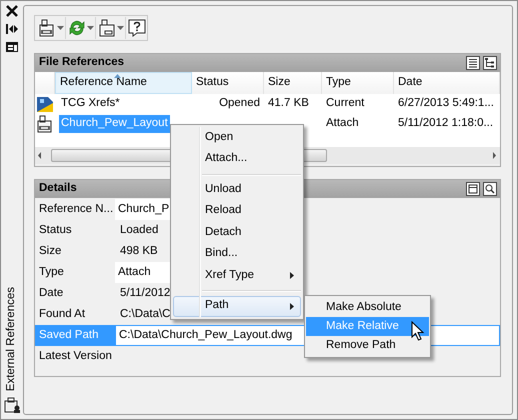 Image resolution: width=518 pixels, height=420 pixels. Describe the element at coordinates (288, 103) in the screenshot. I see `table-cell: 41.7 KB` at that location.